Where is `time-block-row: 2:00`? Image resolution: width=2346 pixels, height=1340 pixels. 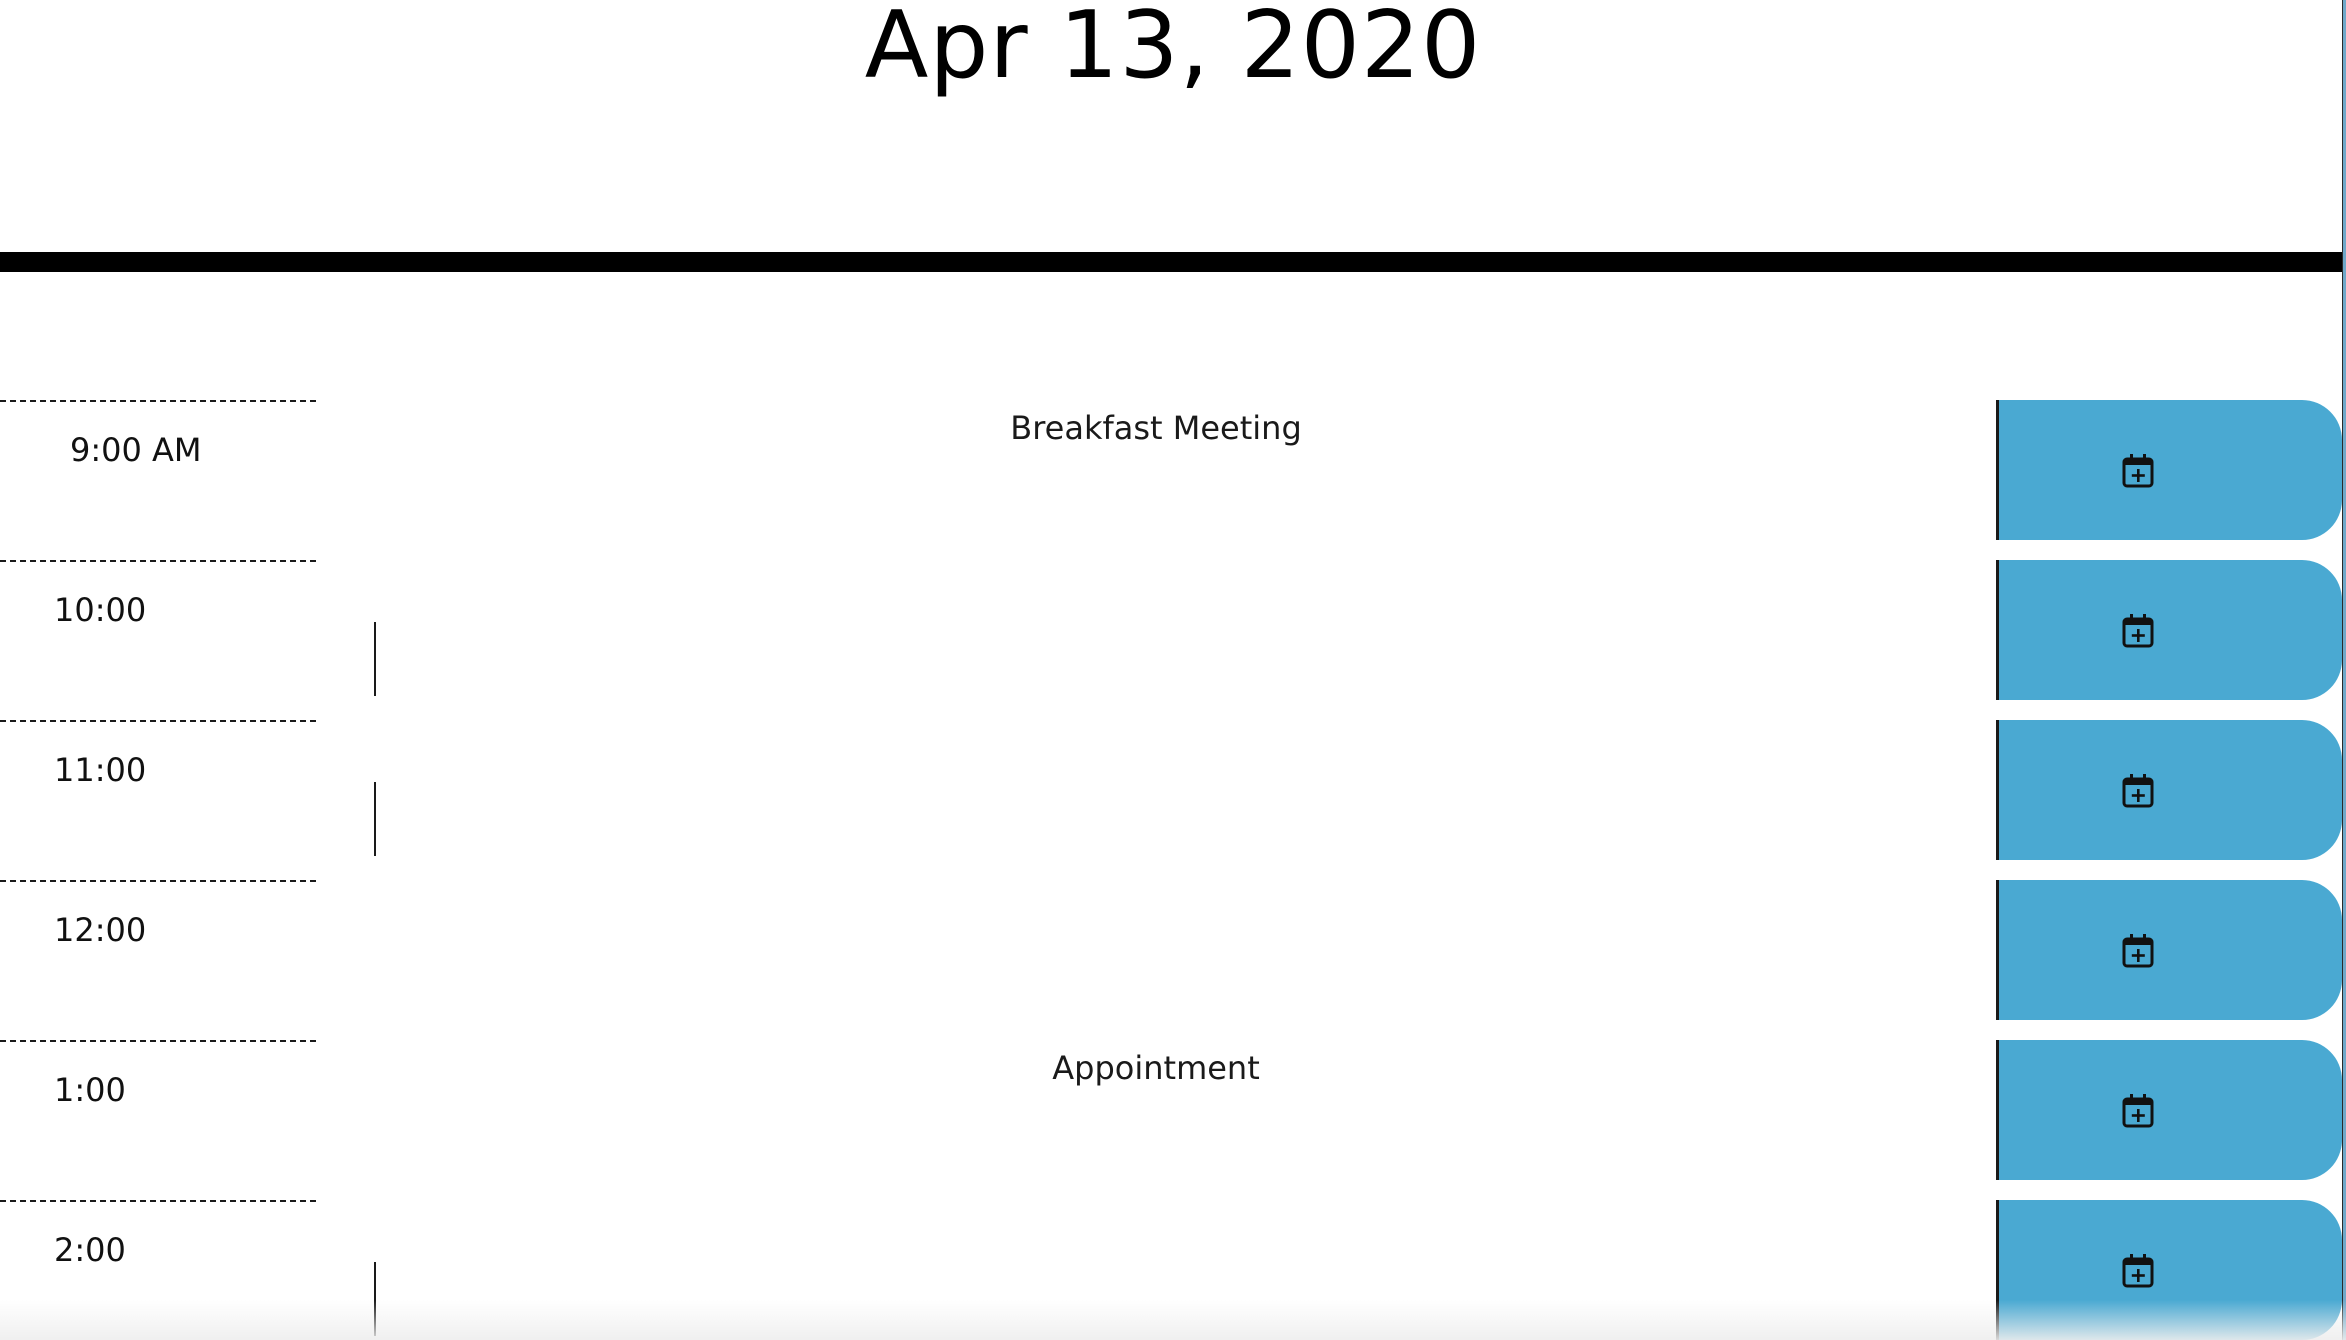 time-block-row: 2:00 is located at coordinates (1173, 1270).